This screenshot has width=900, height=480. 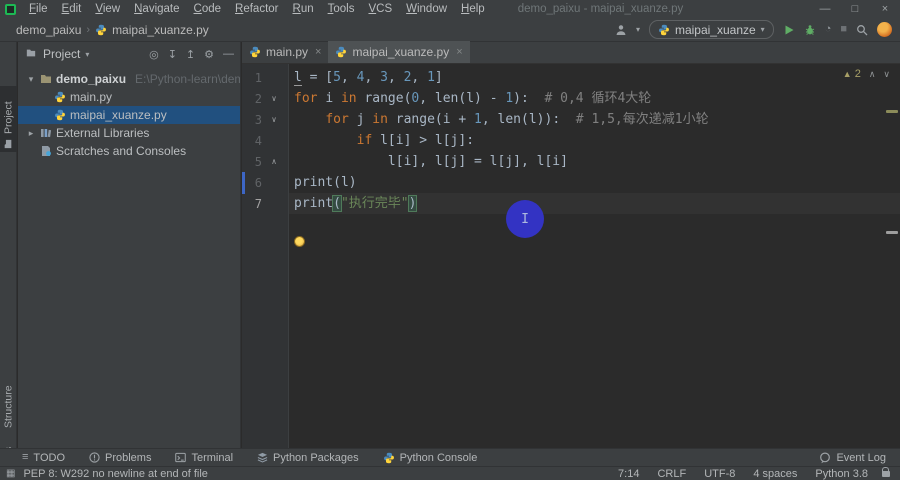 I want to click on breadcrumb-project: demo_paixu, so click(x=48, y=30).